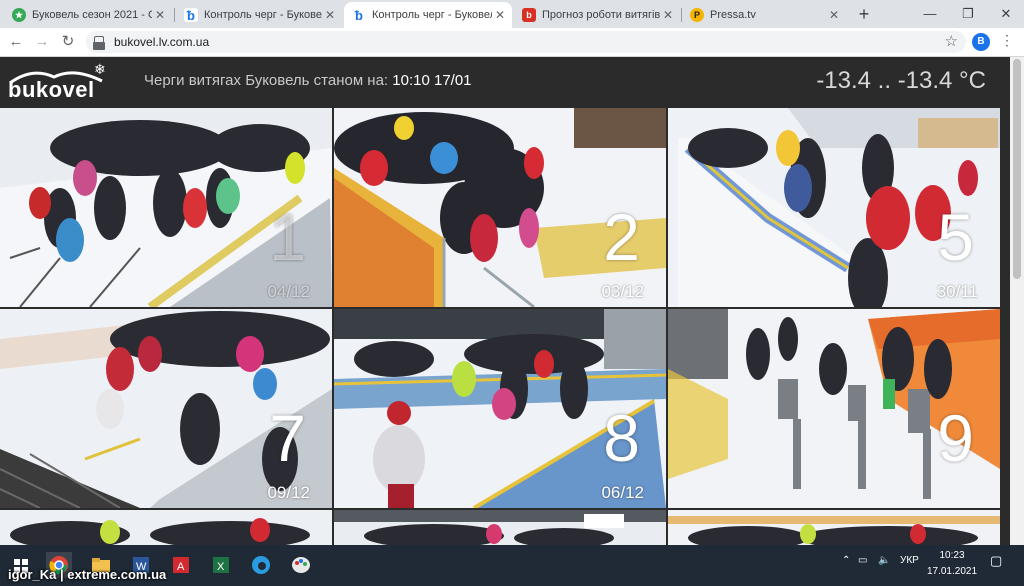 The image size is (1024, 586). I want to click on new-tab-button: +, so click(864, 14).